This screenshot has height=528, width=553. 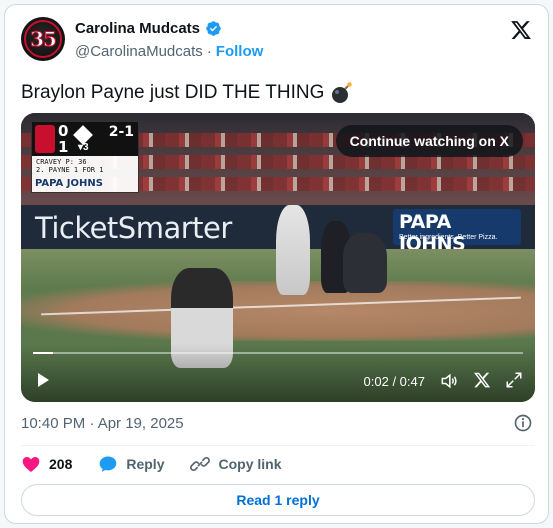 I want to click on author-name-row: Carolina Mudcats, so click(x=148, y=28).